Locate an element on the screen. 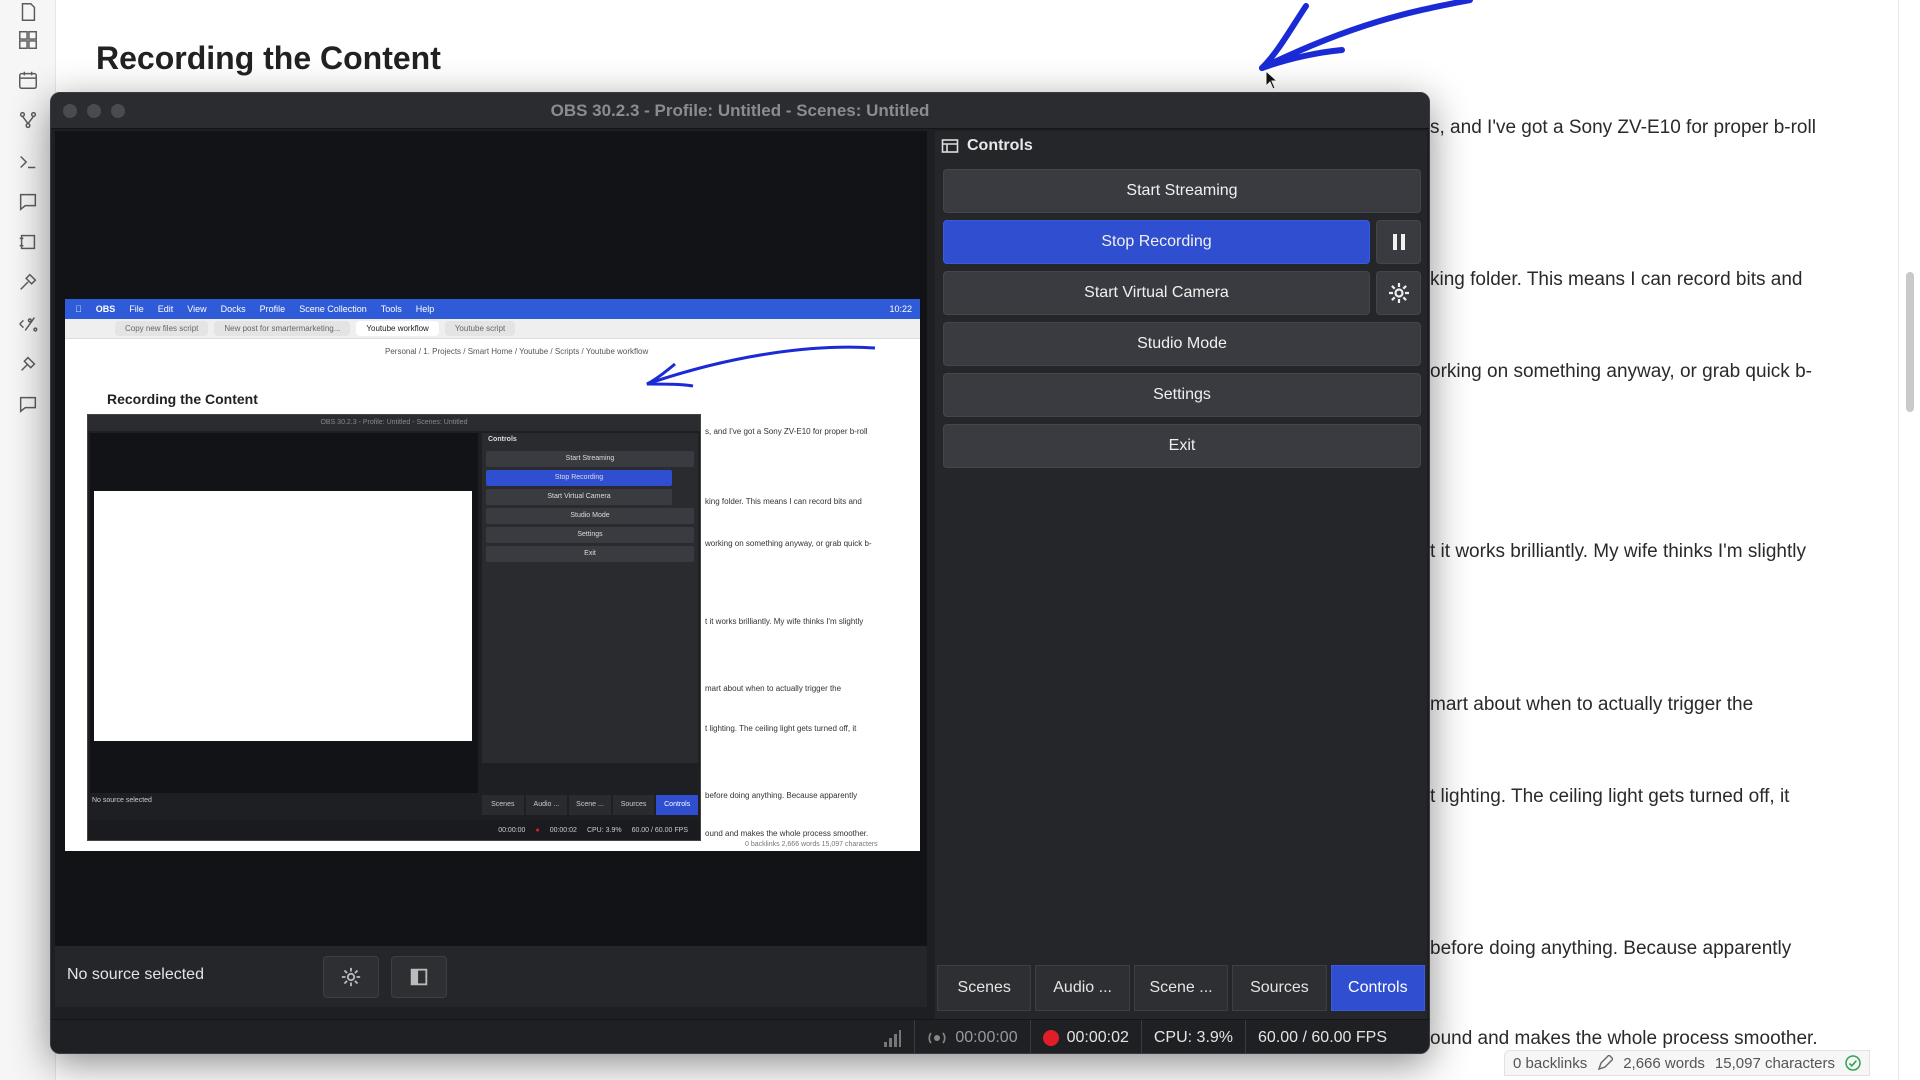 Image resolution: width=1920 pixels, height=1080 pixels. nested-menu-item: Help is located at coordinates (422, 309).